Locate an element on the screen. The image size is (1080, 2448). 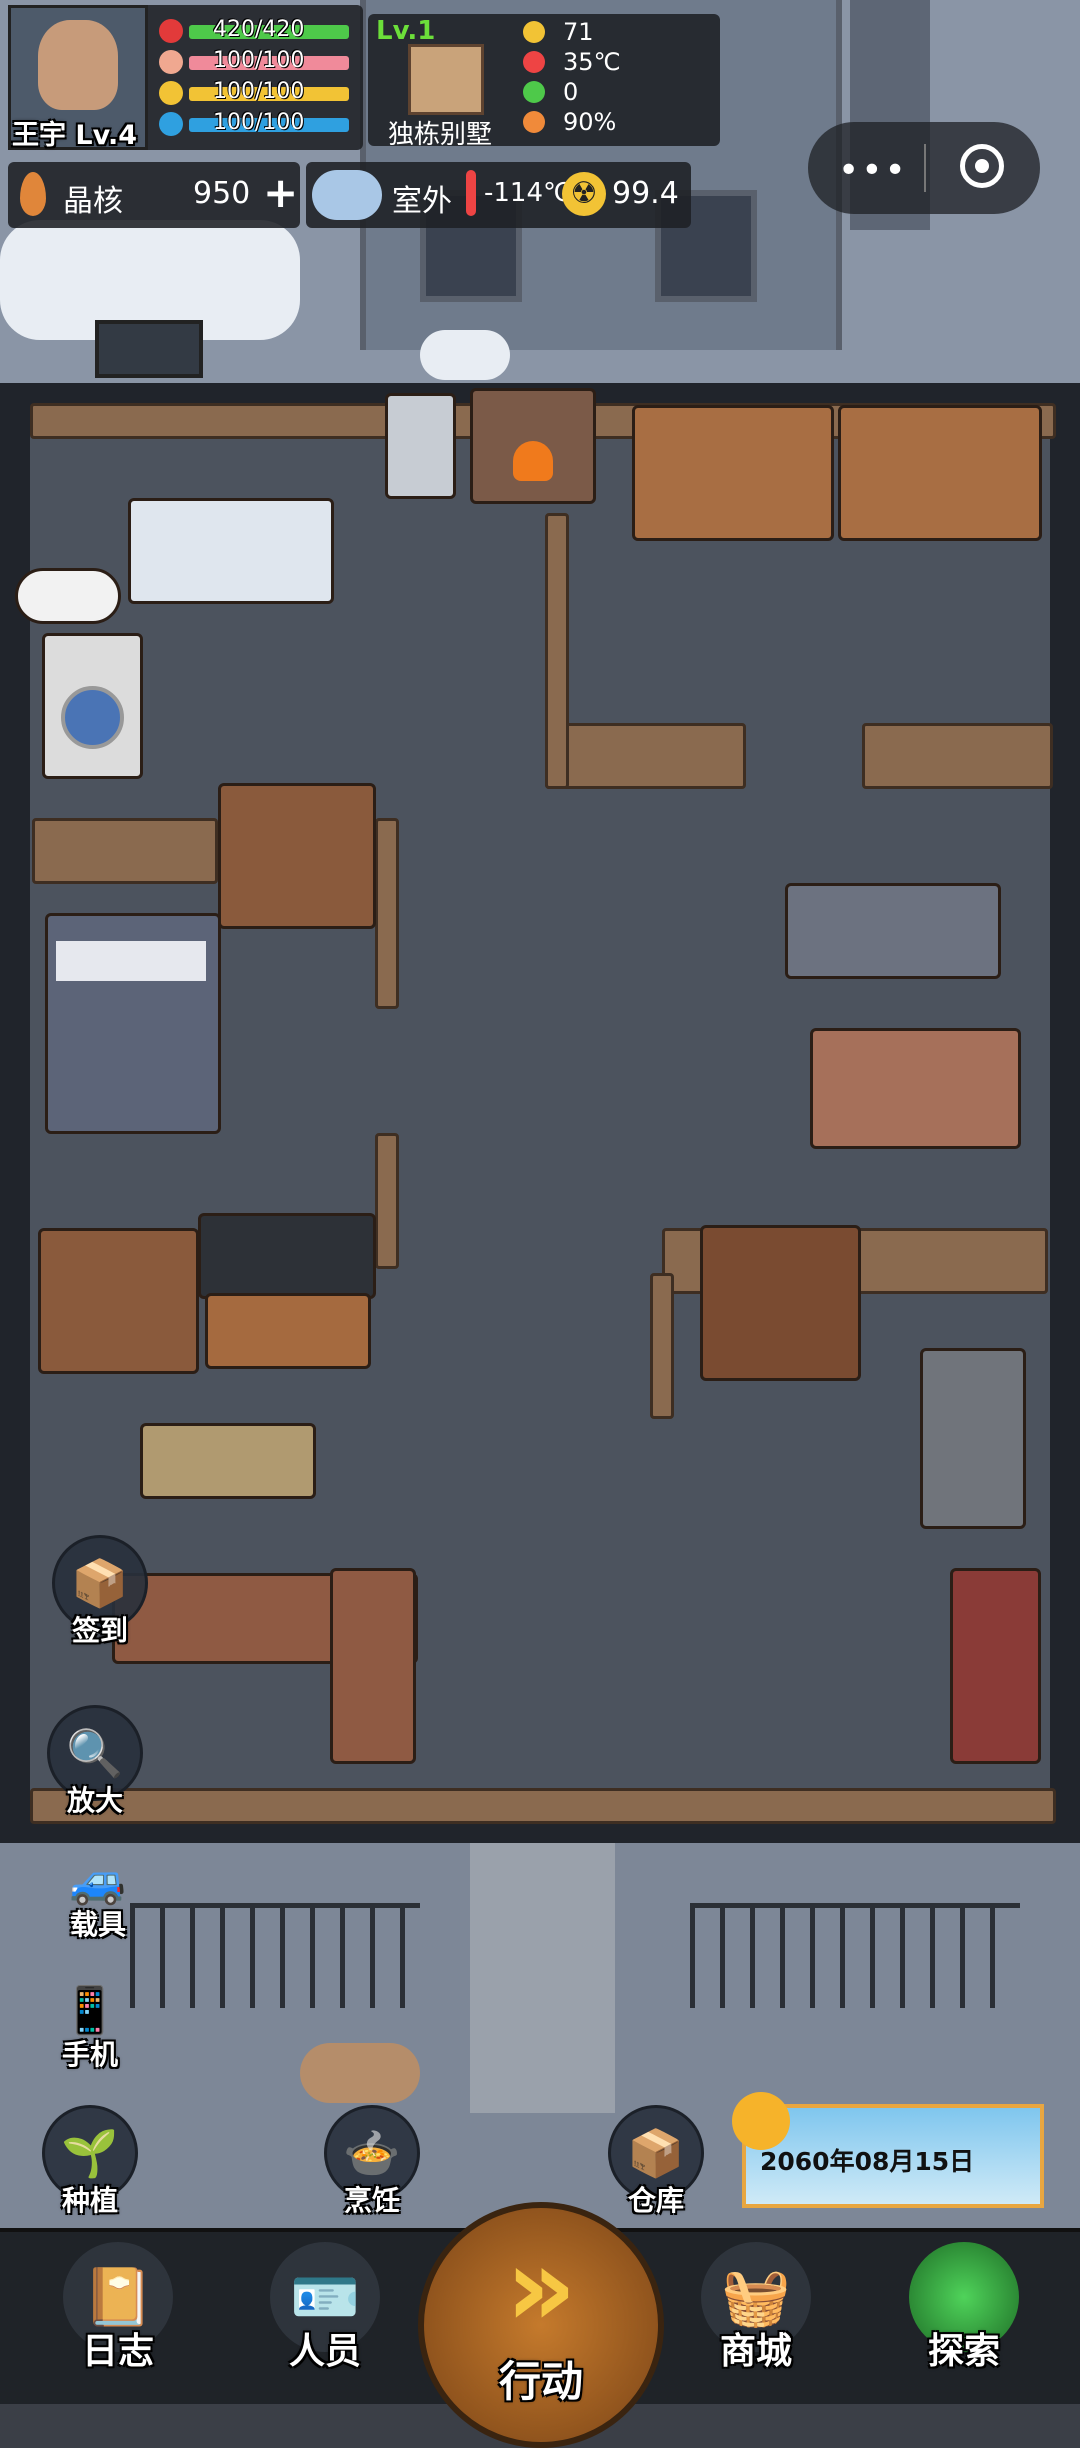
heart-icon is located at coordinates (171, 31).